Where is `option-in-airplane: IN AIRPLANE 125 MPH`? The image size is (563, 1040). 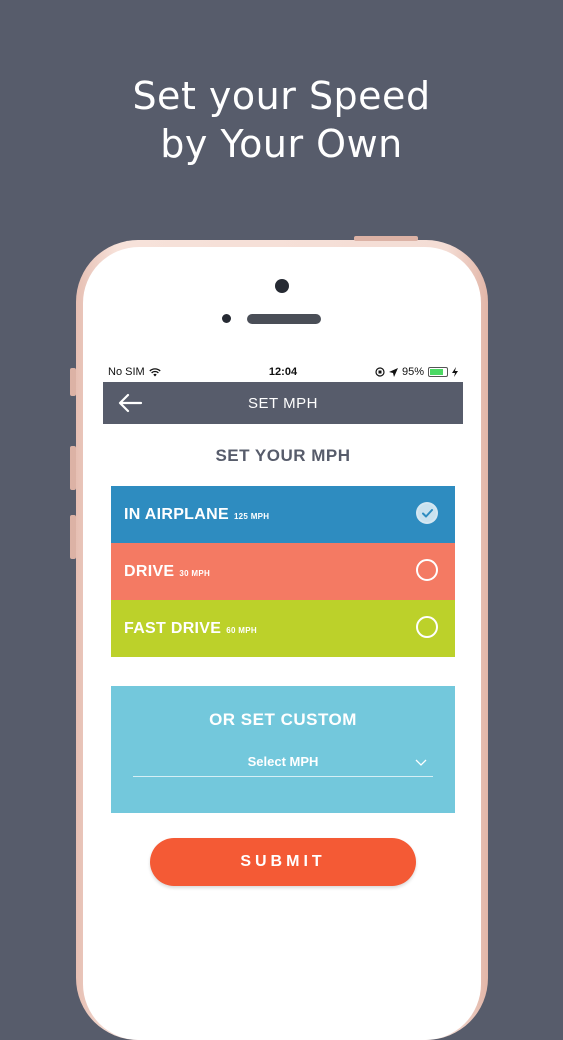 option-in-airplane: IN AIRPLANE 125 MPH is located at coordinates (283, 514).